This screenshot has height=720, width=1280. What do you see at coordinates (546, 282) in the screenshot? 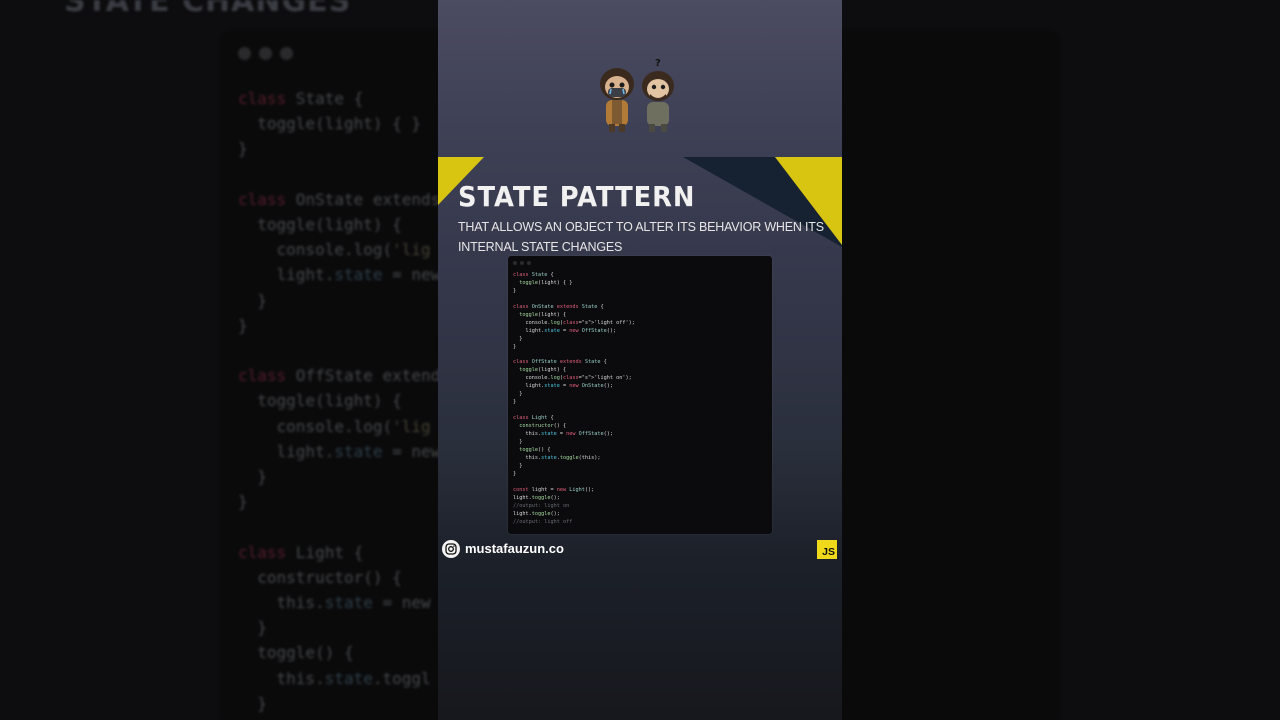
I see `code-line: toggle(light) { }` at bounding box center [546, 282].